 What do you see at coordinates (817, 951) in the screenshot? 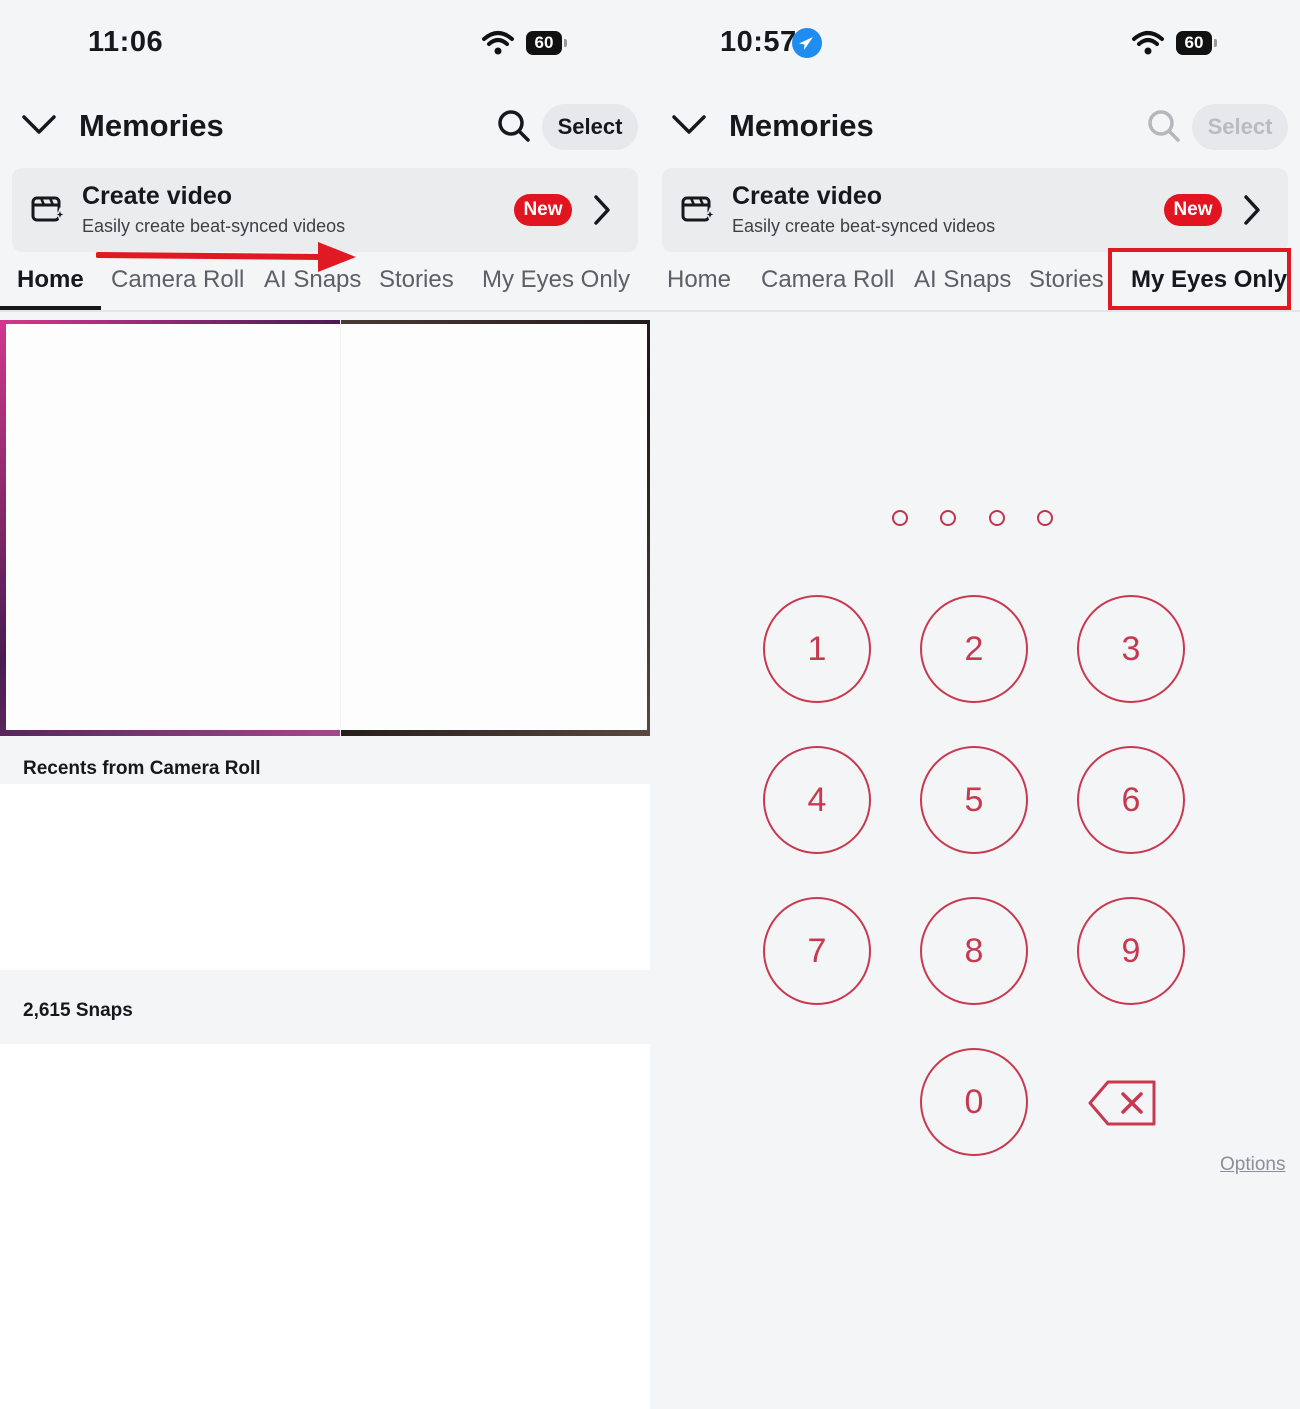
I see `keypad-key-7: 7` at bounding box center [817, 951].